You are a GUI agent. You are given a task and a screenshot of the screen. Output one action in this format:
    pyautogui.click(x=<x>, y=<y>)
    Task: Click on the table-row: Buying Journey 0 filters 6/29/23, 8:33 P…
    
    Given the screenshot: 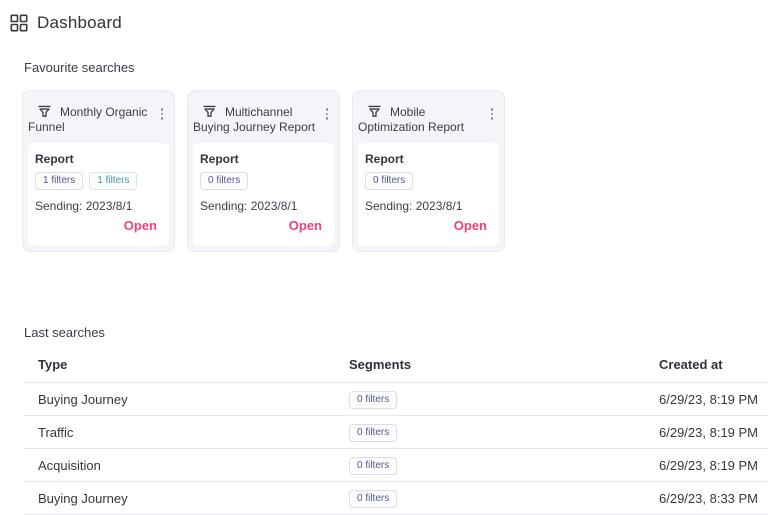 What is the action you would take?
    pyautogui.click(x=396, y=498)
    